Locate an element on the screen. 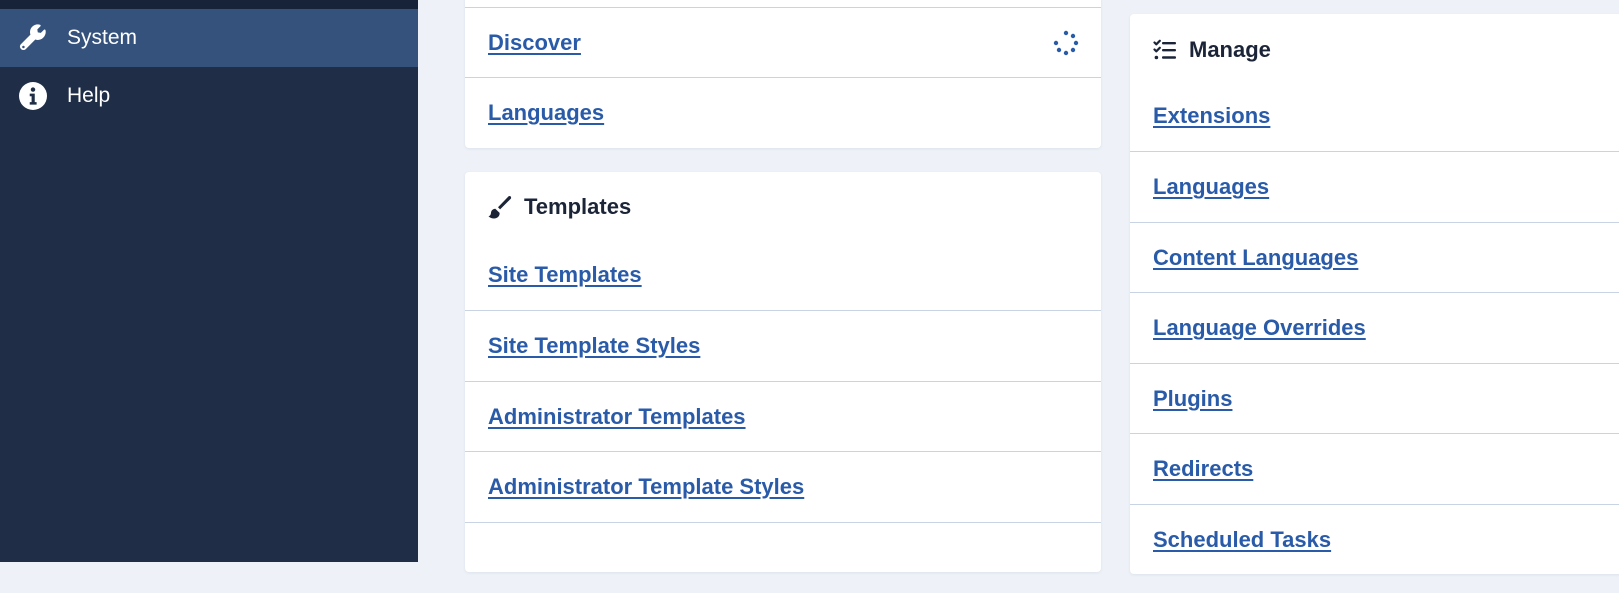  sidebar-item-system: System is located at coordinates (209, 38).